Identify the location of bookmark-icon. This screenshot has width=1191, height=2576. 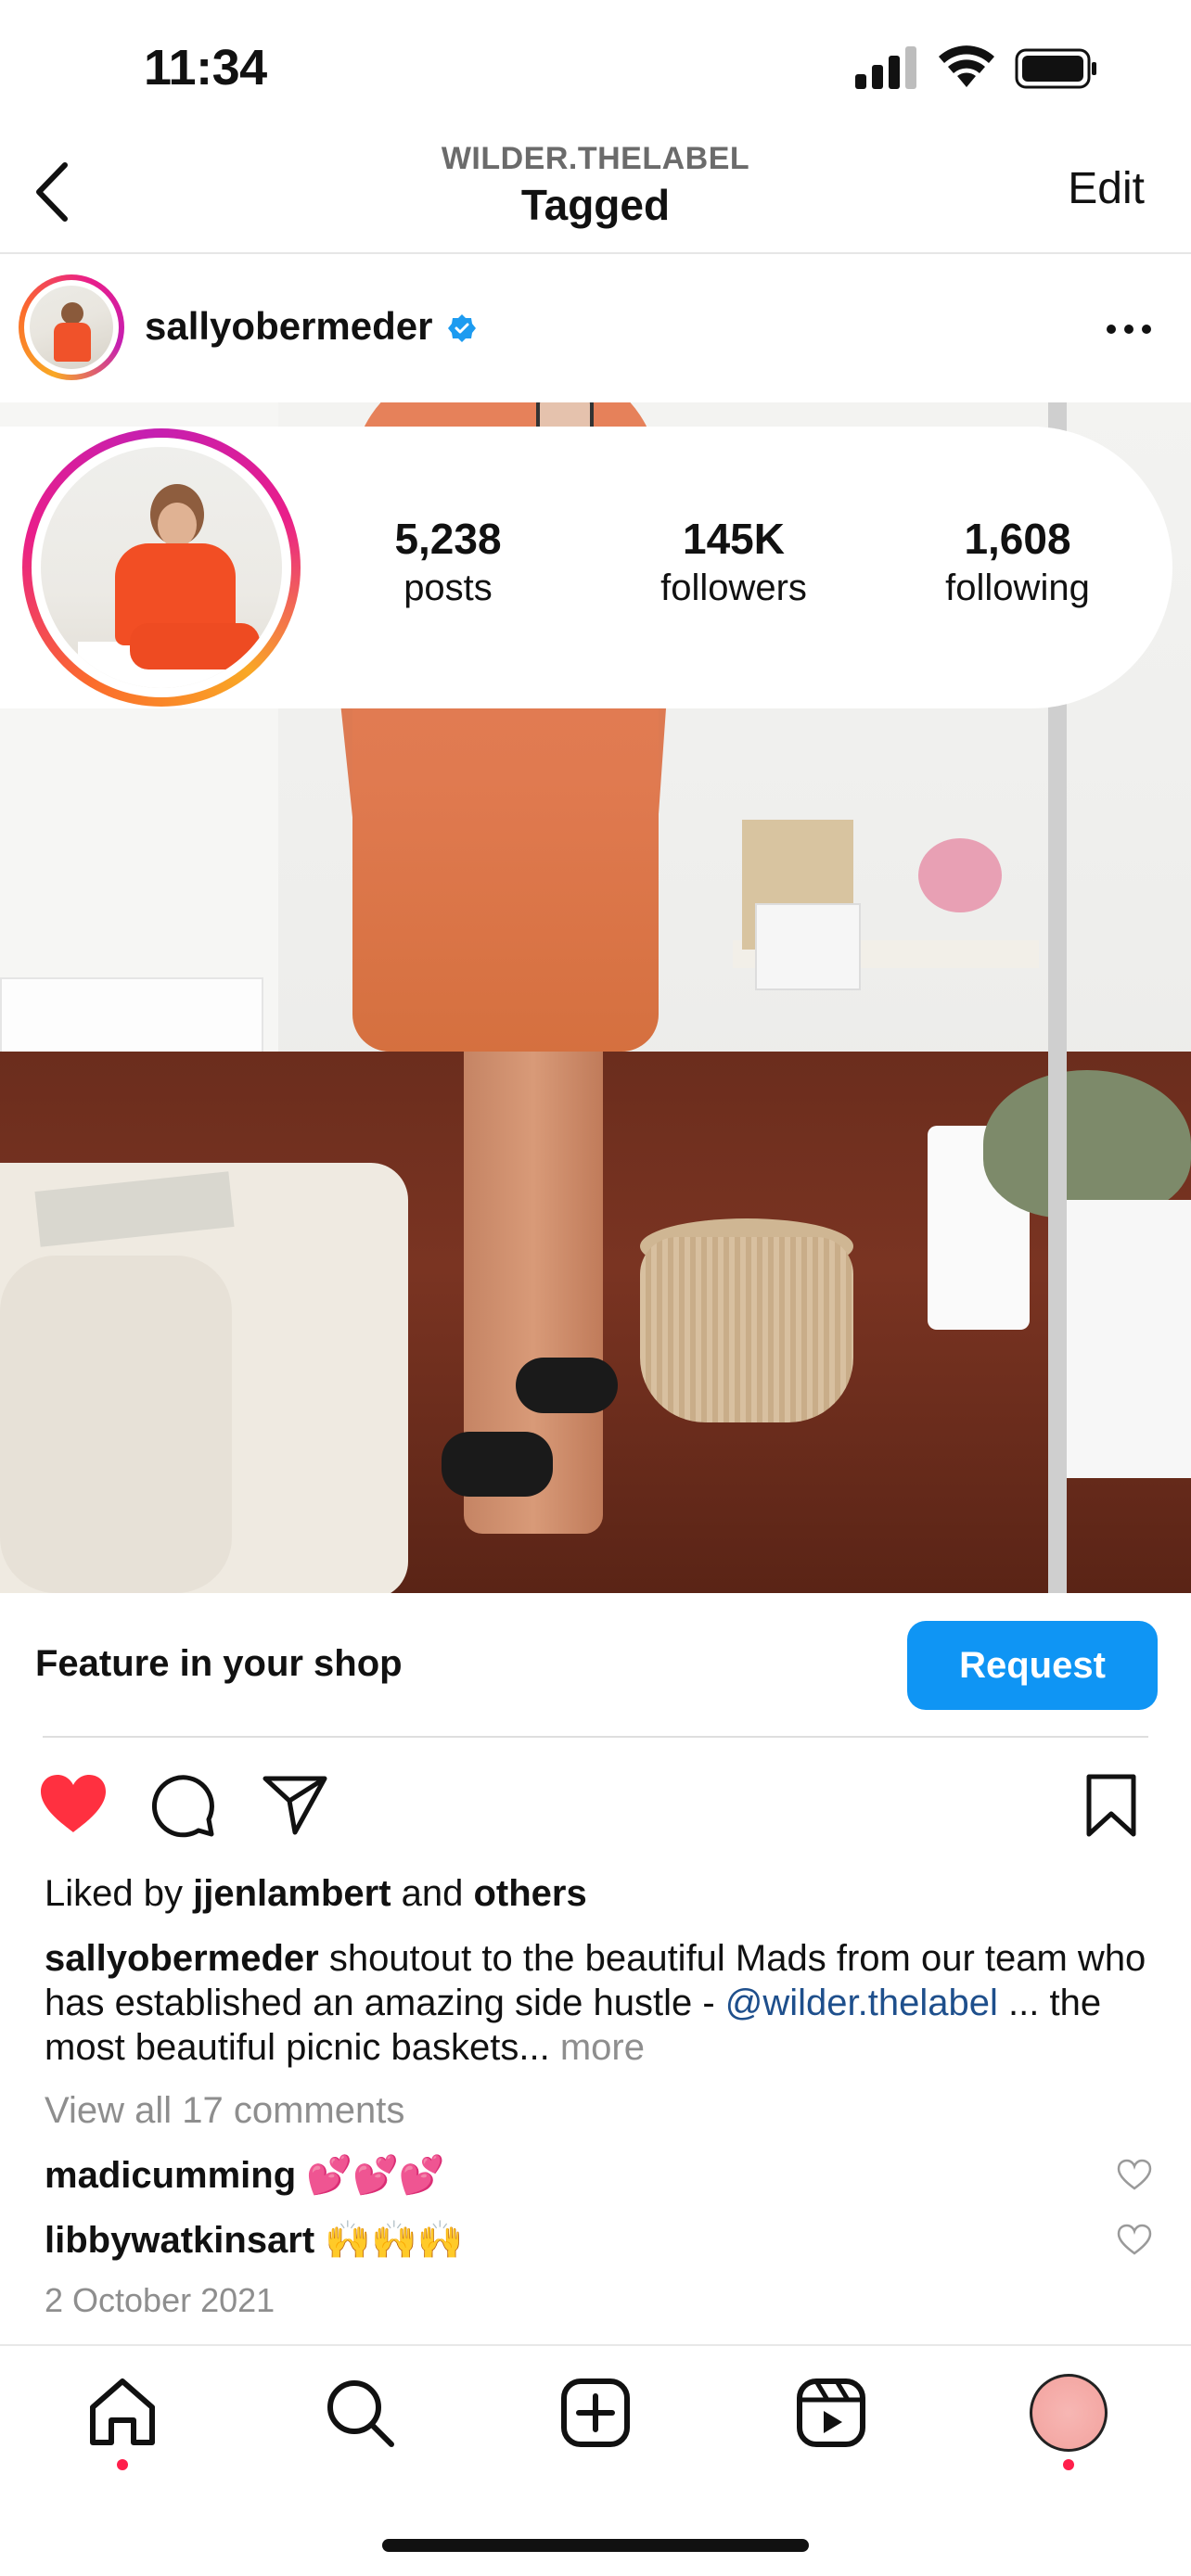
(1111, 1806).